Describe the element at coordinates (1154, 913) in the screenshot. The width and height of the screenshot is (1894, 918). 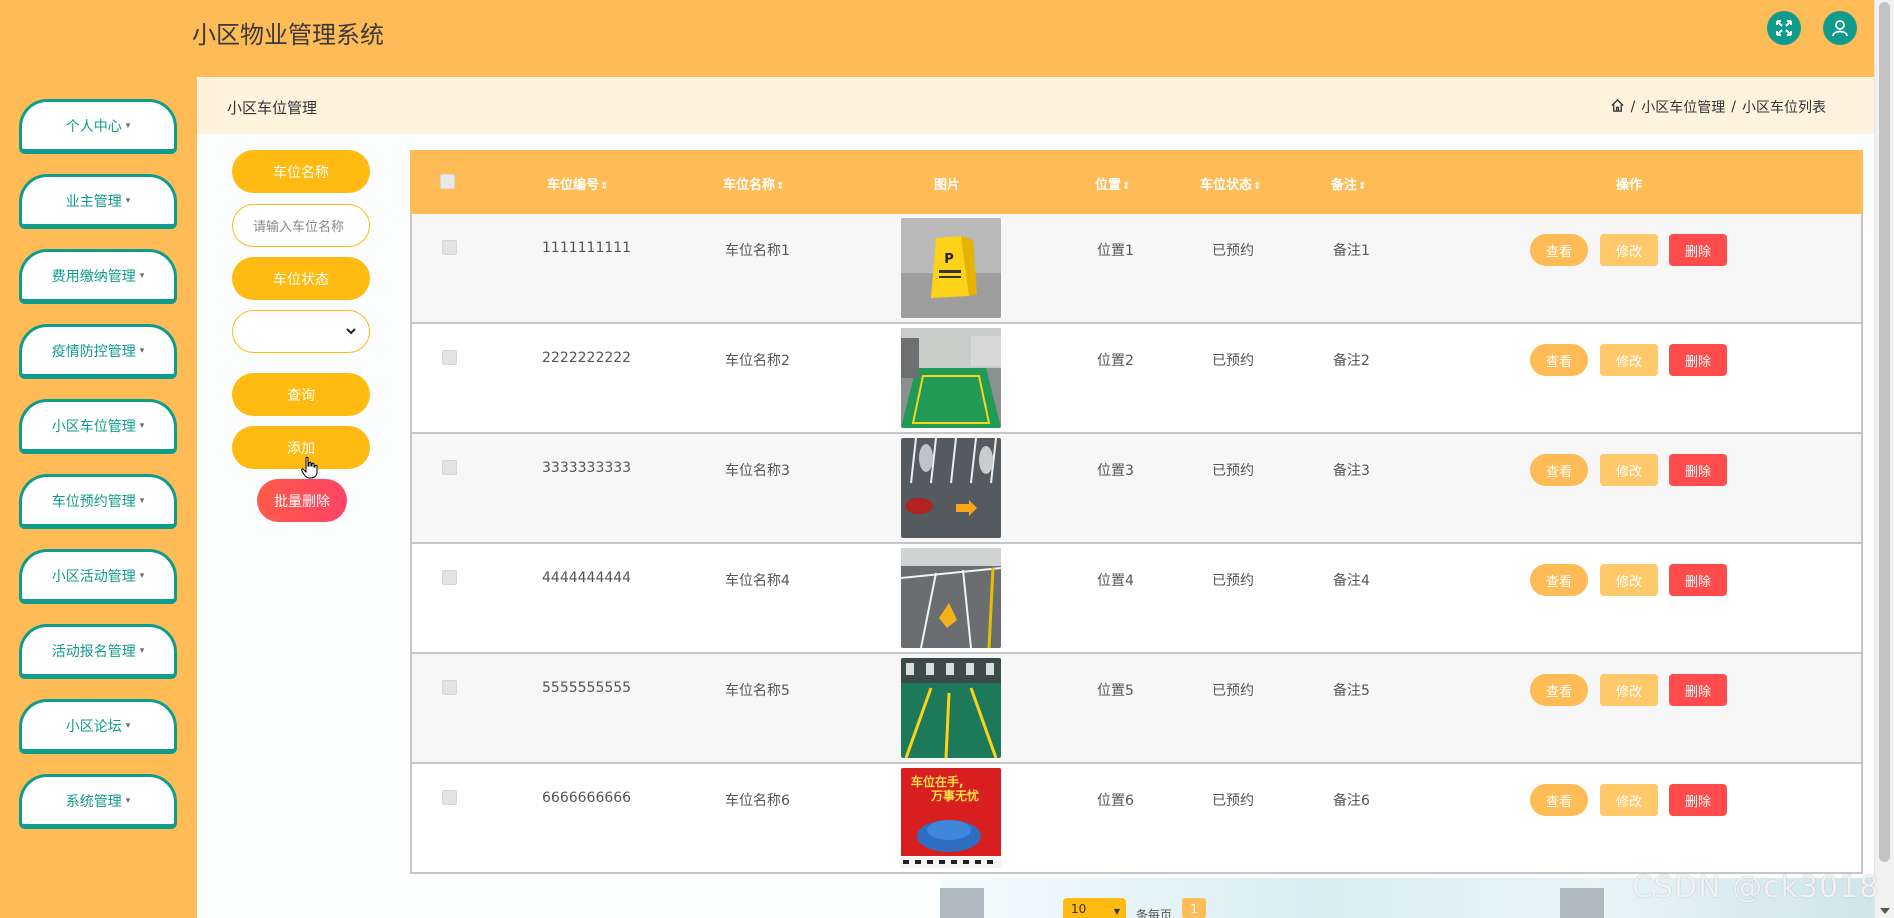
I see `per-page-label: 条每页` at that location.